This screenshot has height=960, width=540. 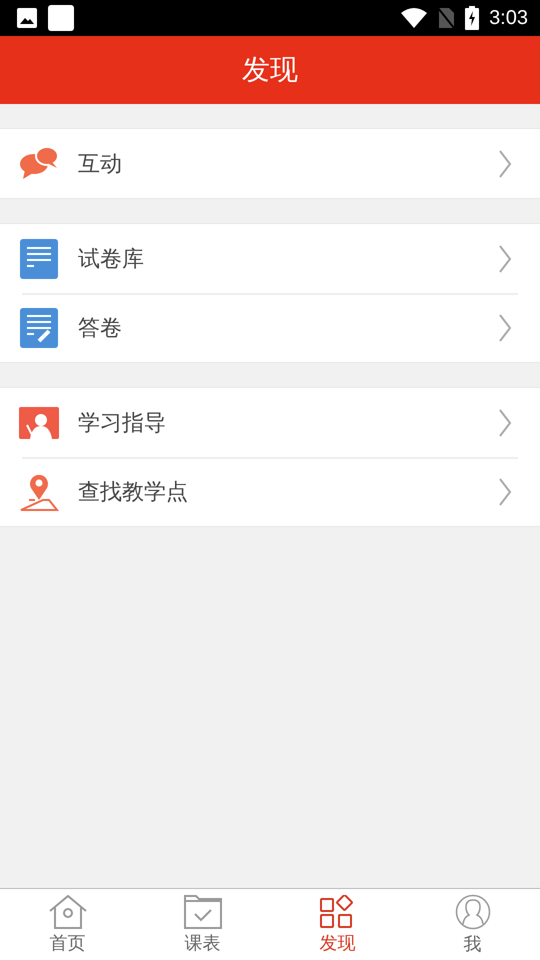 What do you see at coordinates (39, 328) in the screenshot?
I see `document-pencil-icon` at bounding box center [39, 328].